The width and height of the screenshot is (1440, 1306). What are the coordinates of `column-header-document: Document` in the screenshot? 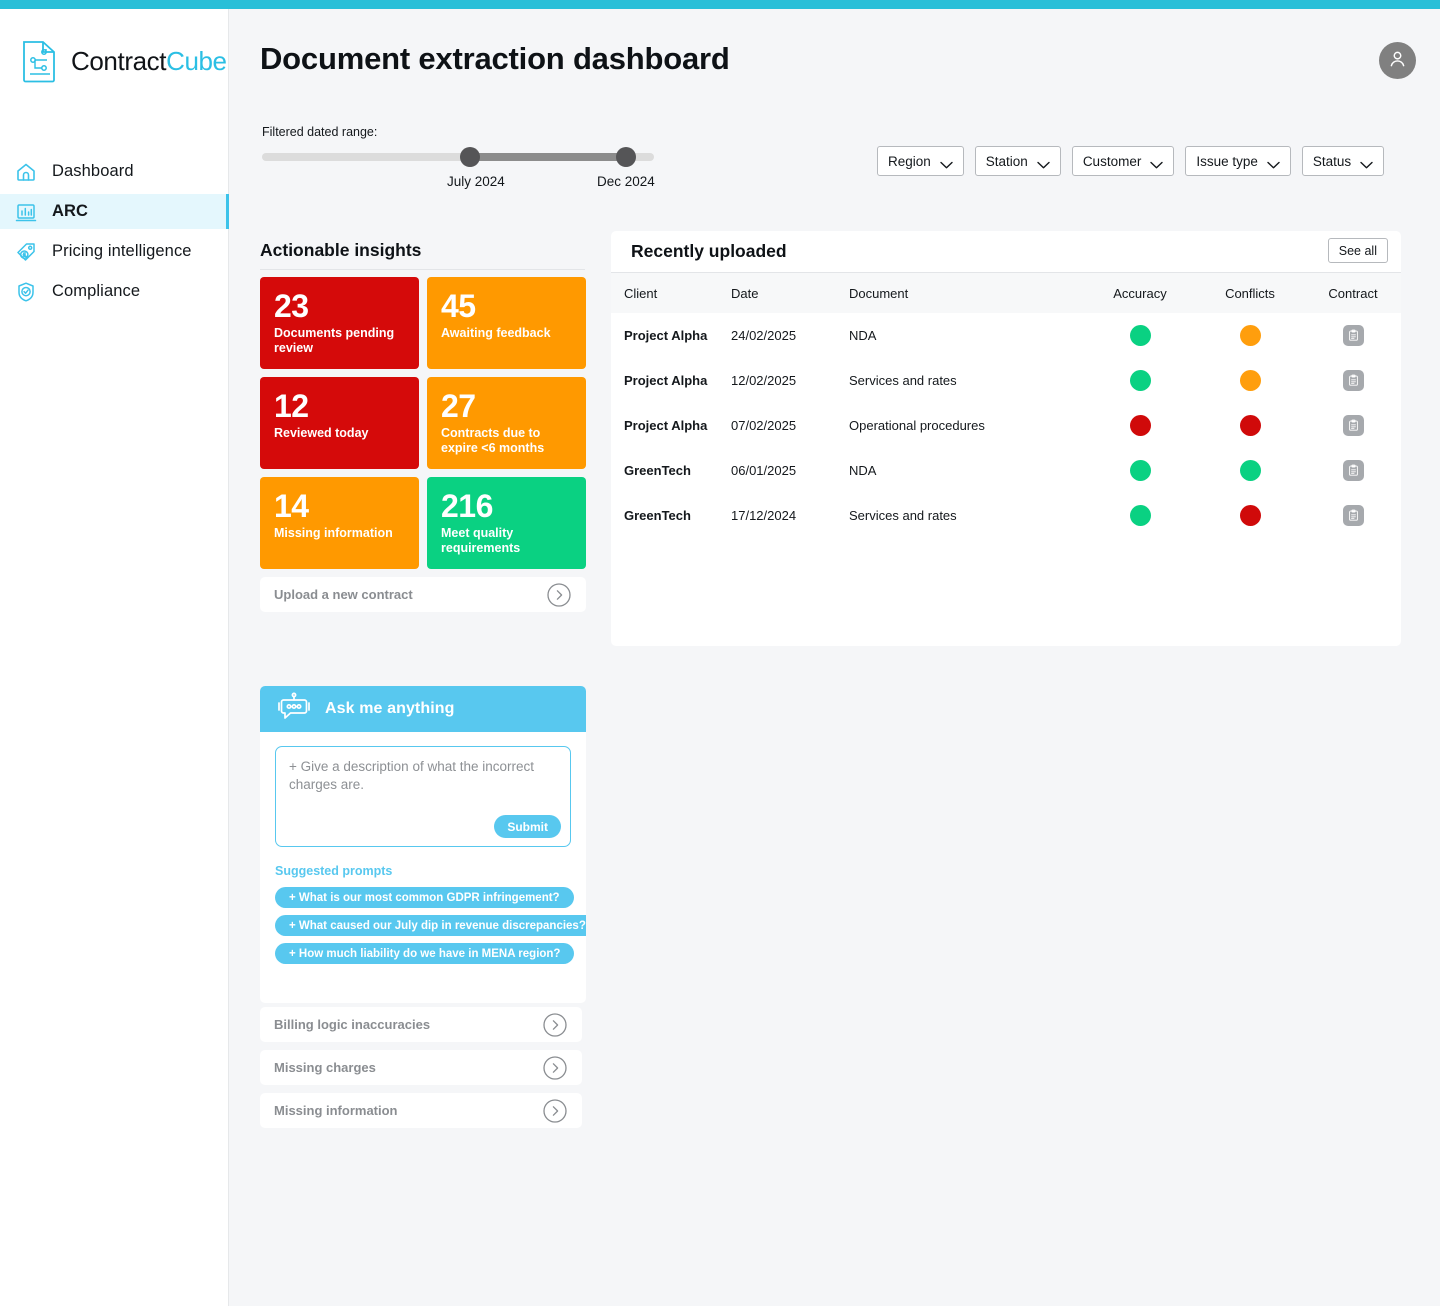 It's located at (879, 293).